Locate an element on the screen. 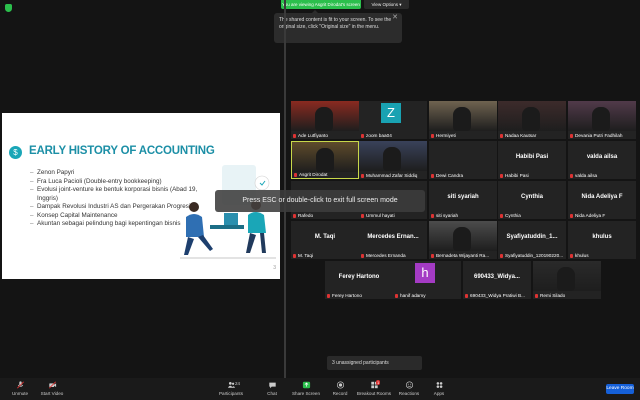 The height and width of the screenshot is (400, 640). participant-name-label: Hermiyeti is located at coordinates (443, 135).